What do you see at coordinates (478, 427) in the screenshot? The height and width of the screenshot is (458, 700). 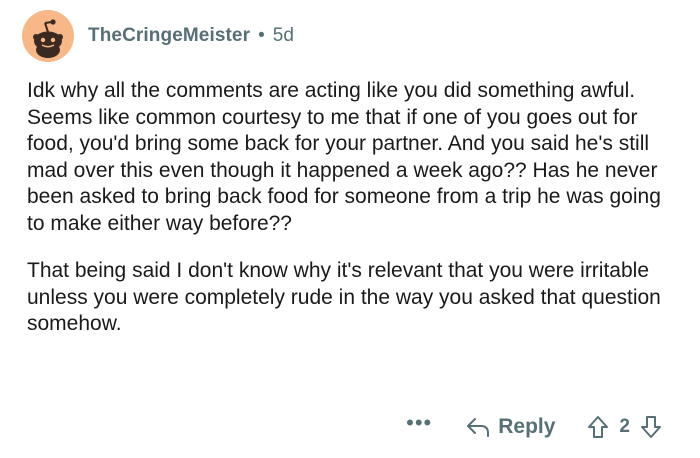 I see `reply-arrow-icon` at bounding box center [478, 427].